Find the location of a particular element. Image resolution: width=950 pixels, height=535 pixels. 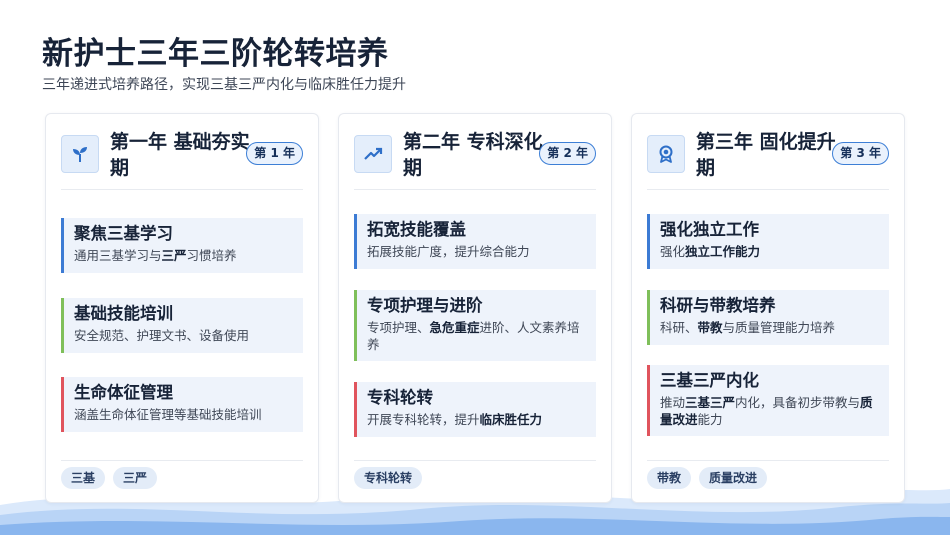

tag: 质量改进 is located at coordinates (733, 478).